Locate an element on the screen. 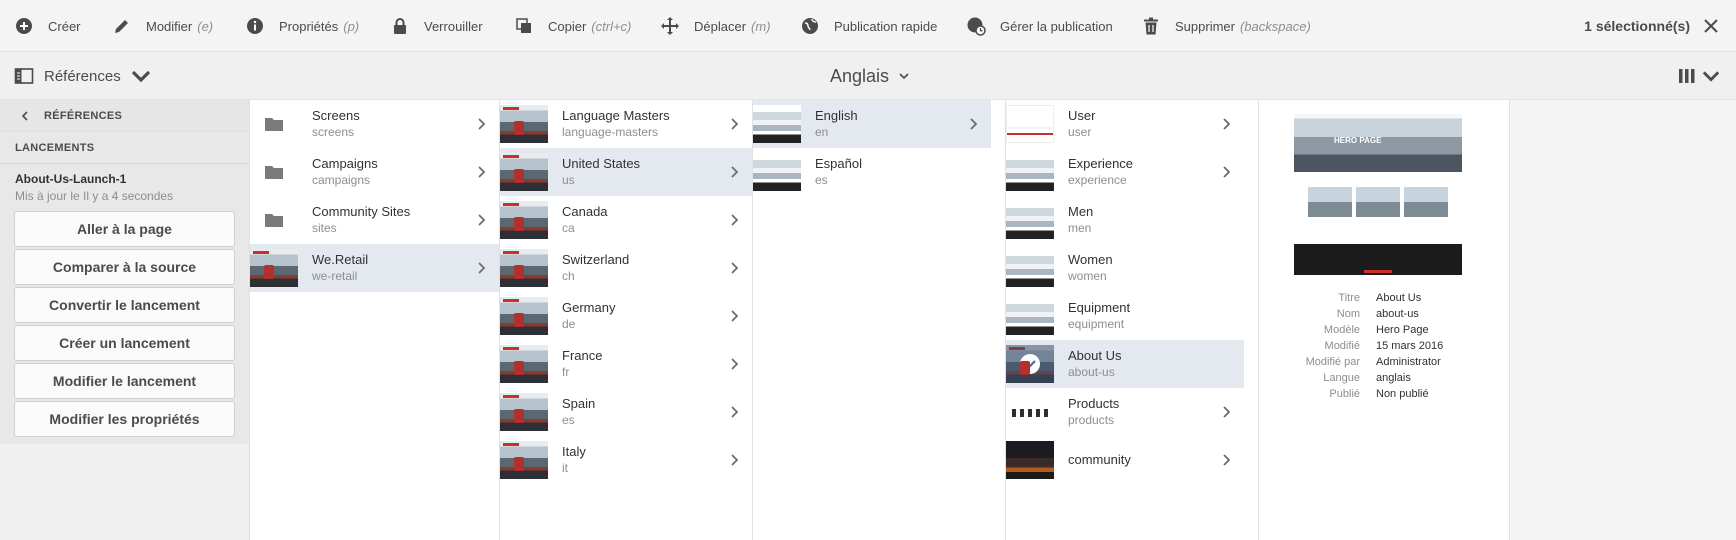 The height and width of the screenshot is (540, 1736). lock-label: Verrouiller is located at coordinates (453, 26).